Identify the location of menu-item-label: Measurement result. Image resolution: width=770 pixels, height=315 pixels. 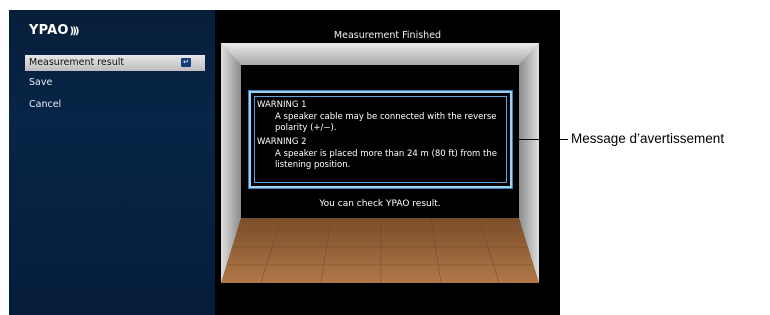
(77, 62).